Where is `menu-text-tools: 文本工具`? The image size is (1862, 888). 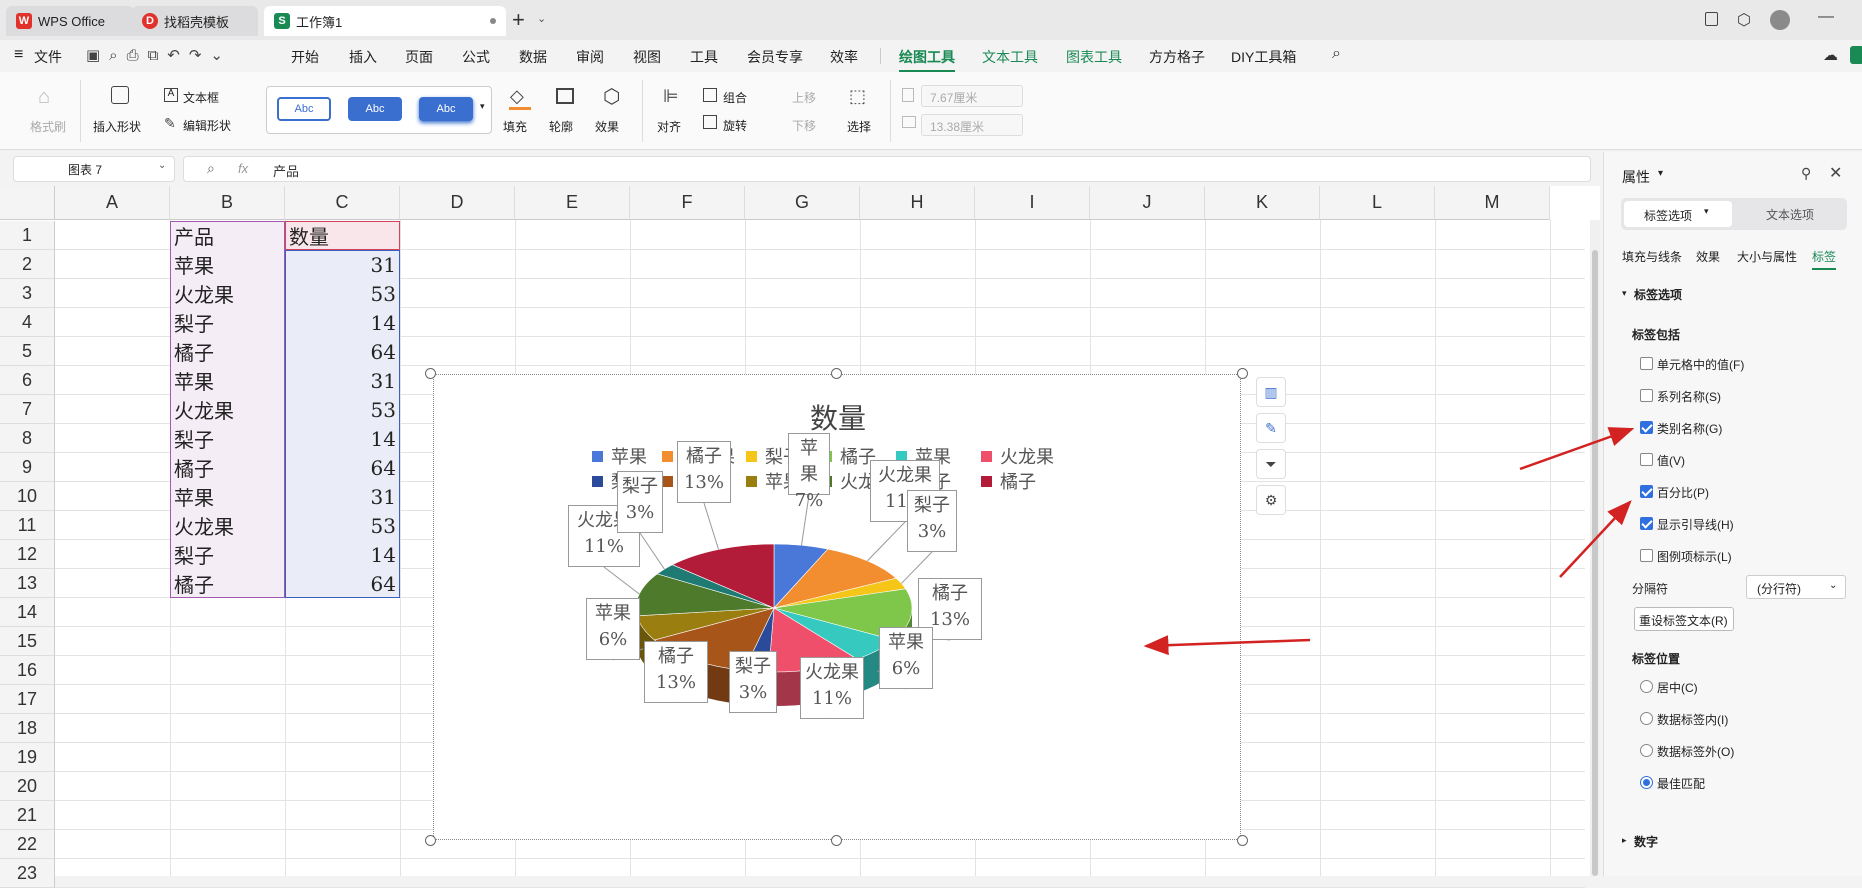
menu-text-tools: 文本工具 is located at coordinates (1010, 57).